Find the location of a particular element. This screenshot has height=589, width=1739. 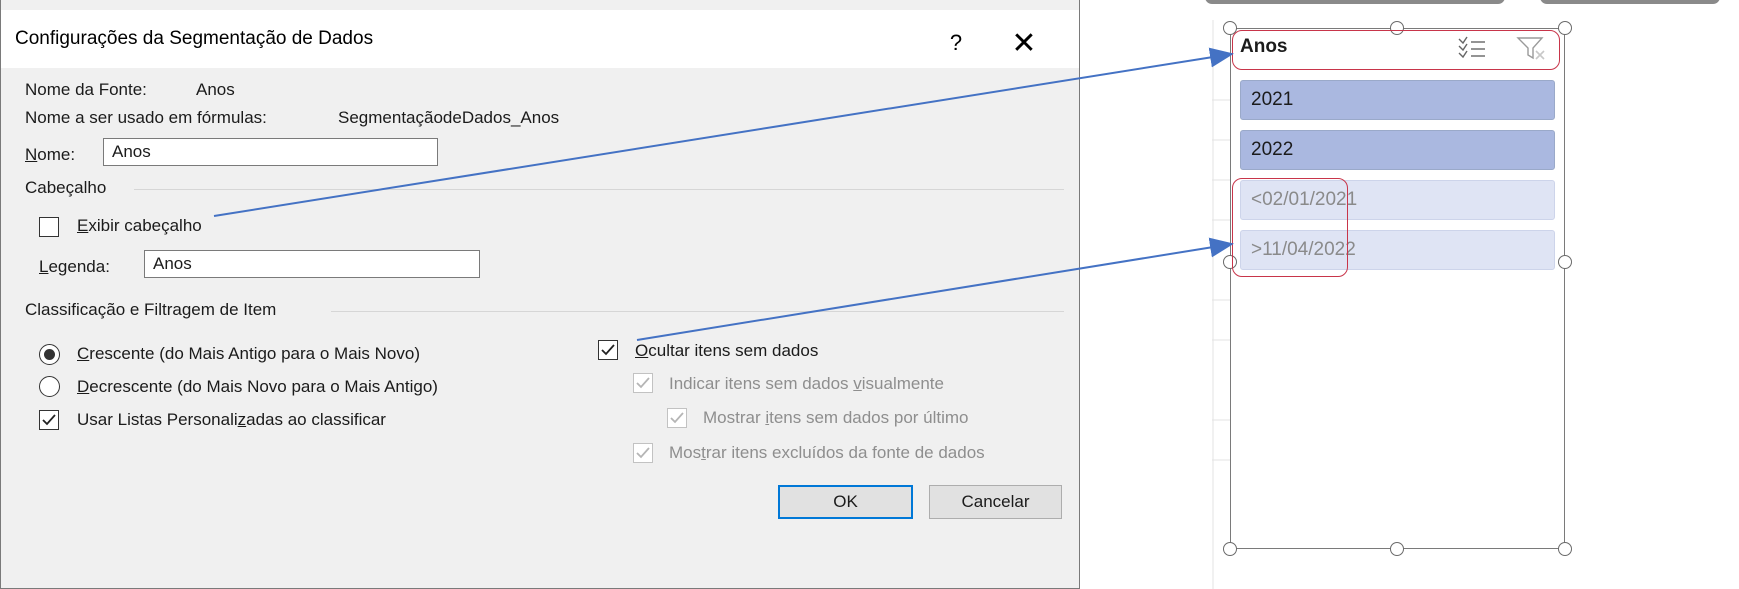

arrow-to-no-data-items is located at coordinates (935, 289).